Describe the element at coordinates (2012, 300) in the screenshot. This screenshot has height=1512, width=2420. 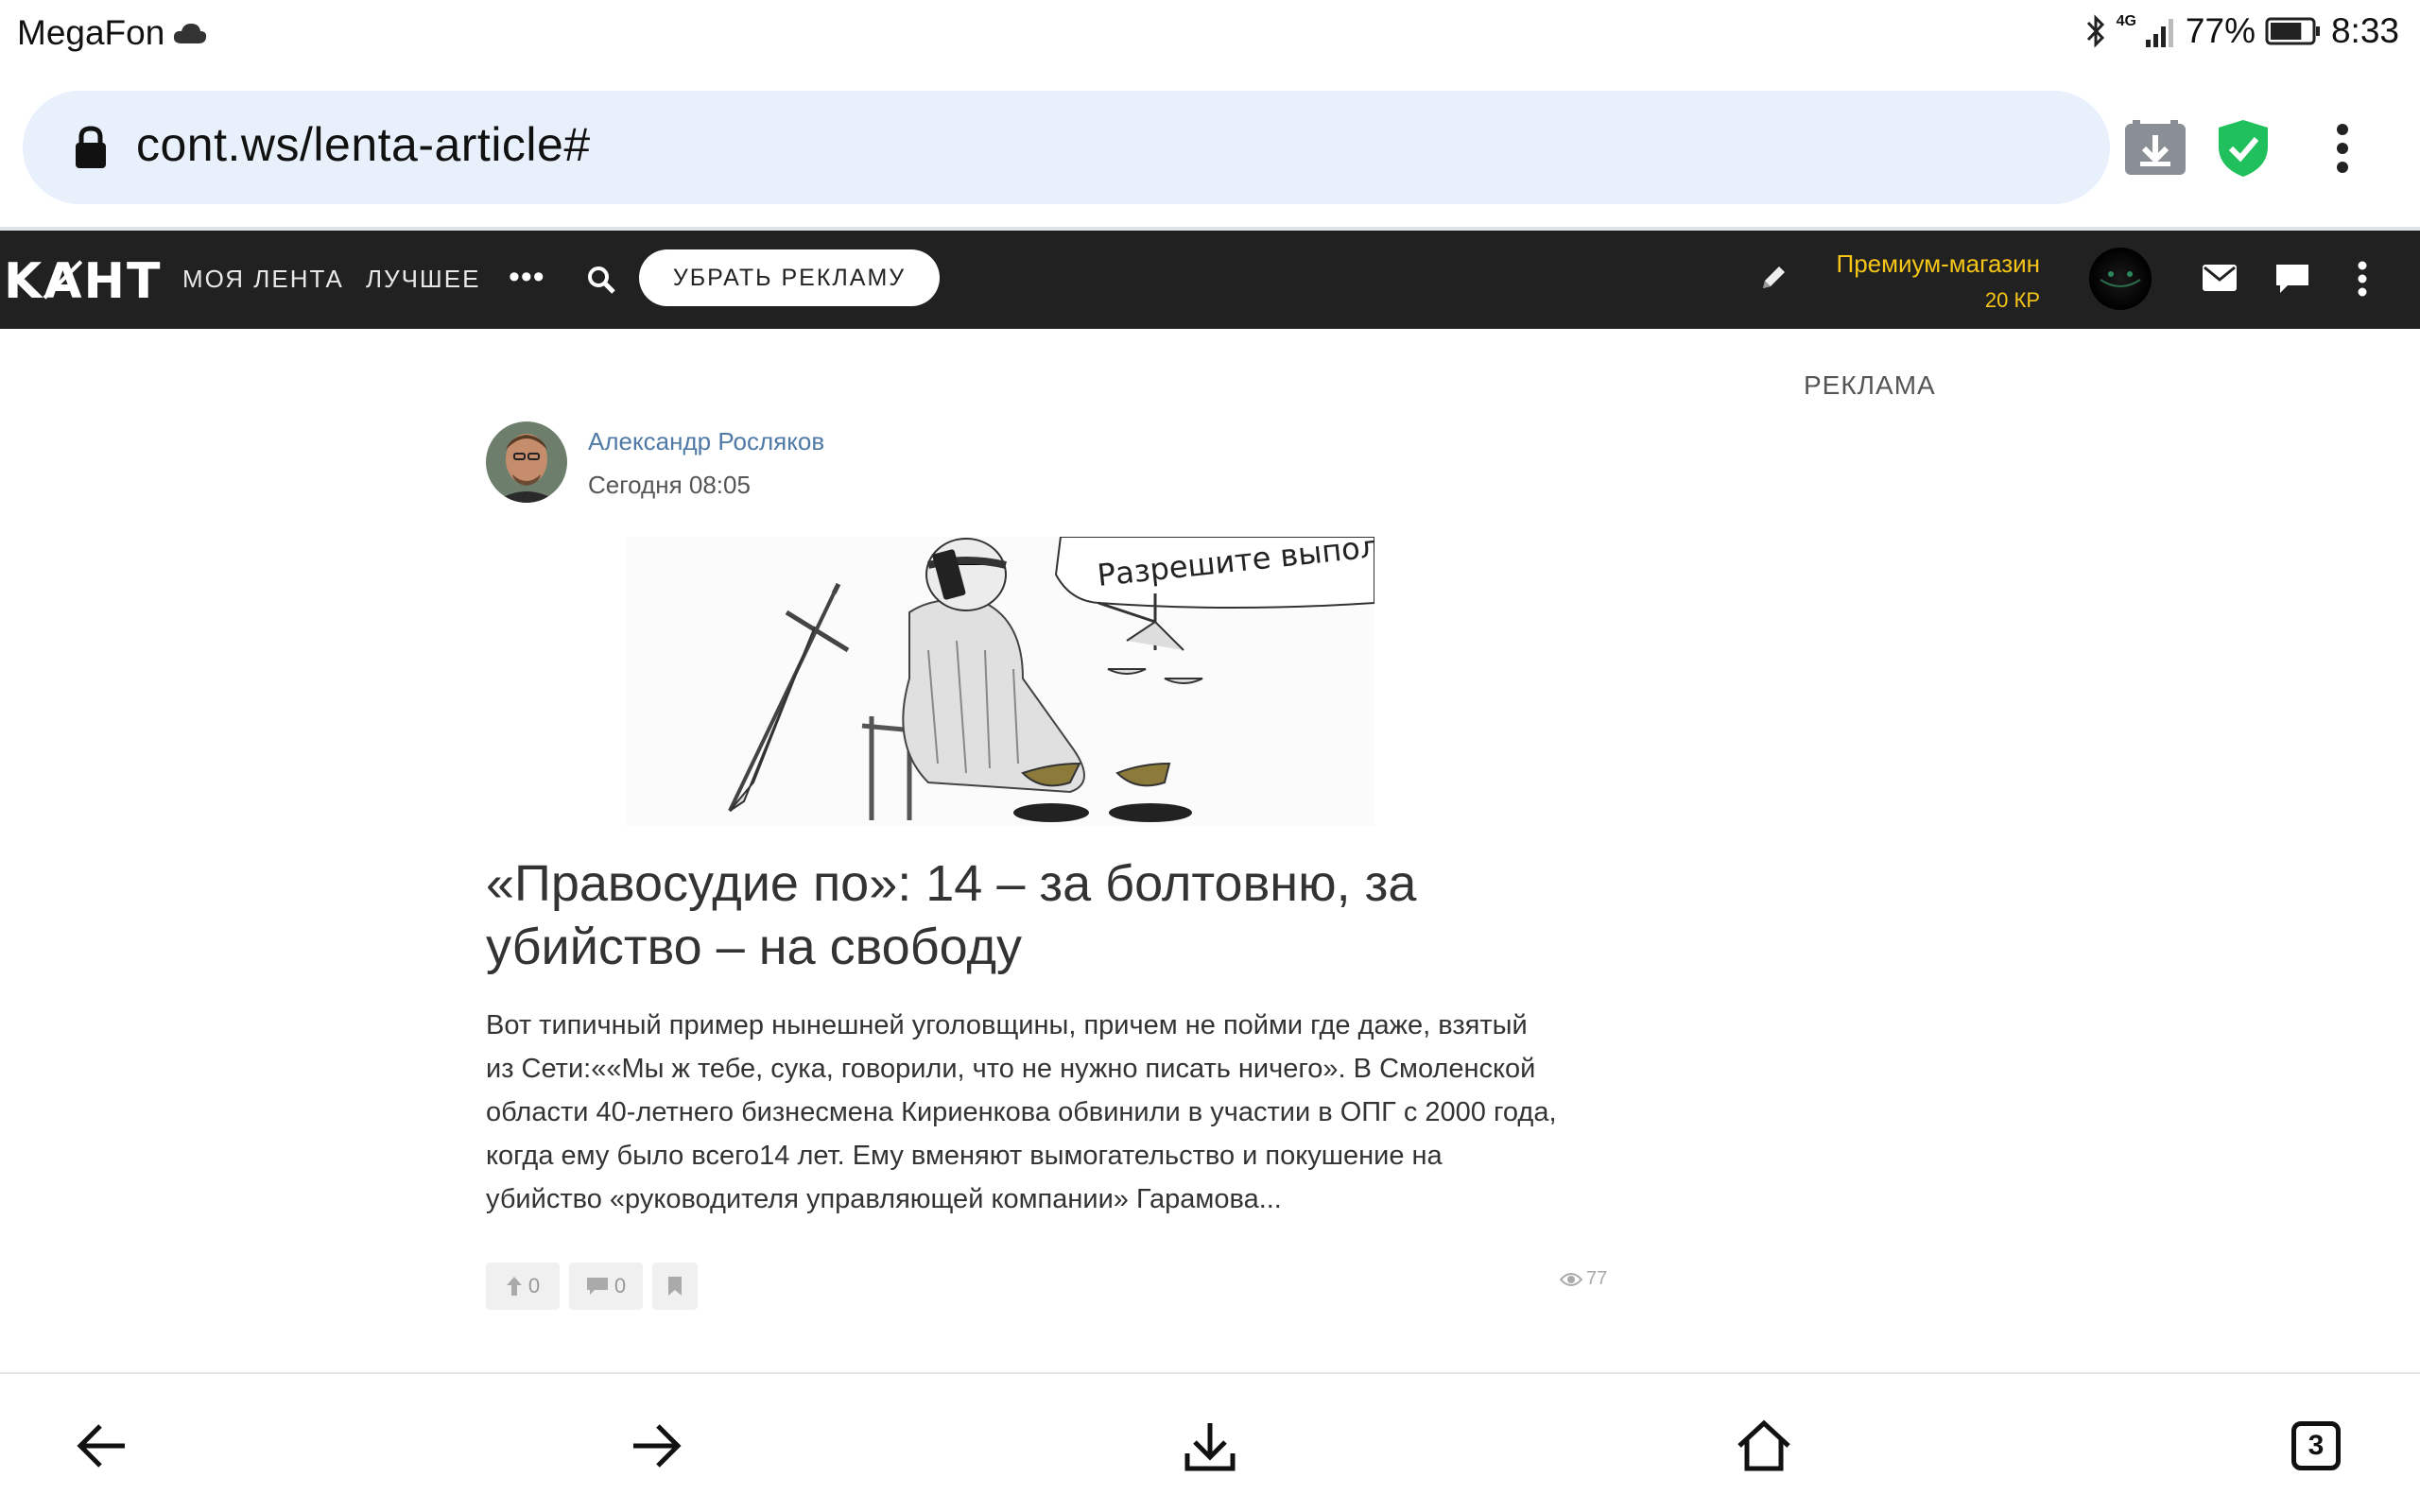
I see `premium-balance: 20 КР` at that location.